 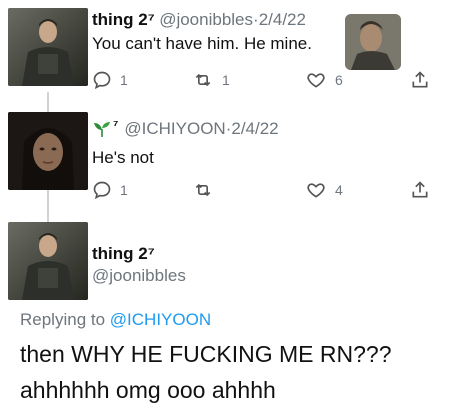 What do you see at coordinates (206, 354) in the screenshot?
I see `main-tweet-text-line1: then WHY HE FUCKING ME RN???` at bounding box center [206, 354].